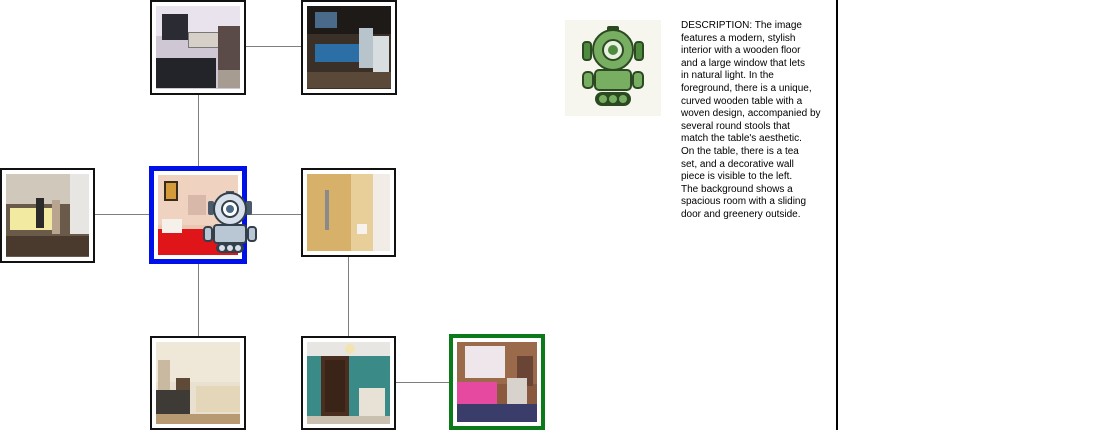 Image resolution: width=1110 pixels, height=430 pixels. I want to click on description-line: woven design, accompanied by, so click(751, 114).